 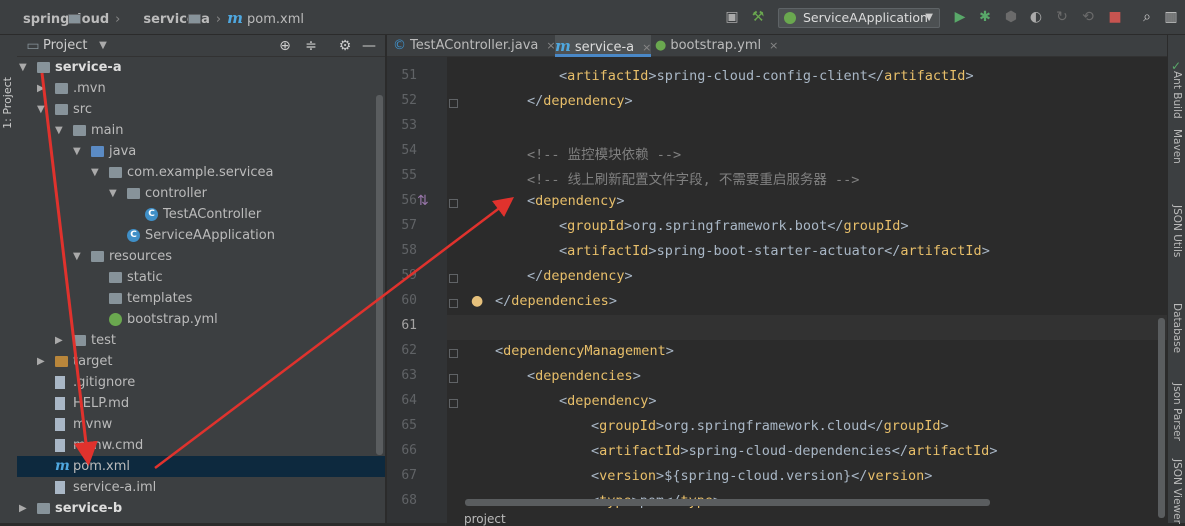 I want to click on tree-item: ▼ service-a, so click(x=201, y=67).